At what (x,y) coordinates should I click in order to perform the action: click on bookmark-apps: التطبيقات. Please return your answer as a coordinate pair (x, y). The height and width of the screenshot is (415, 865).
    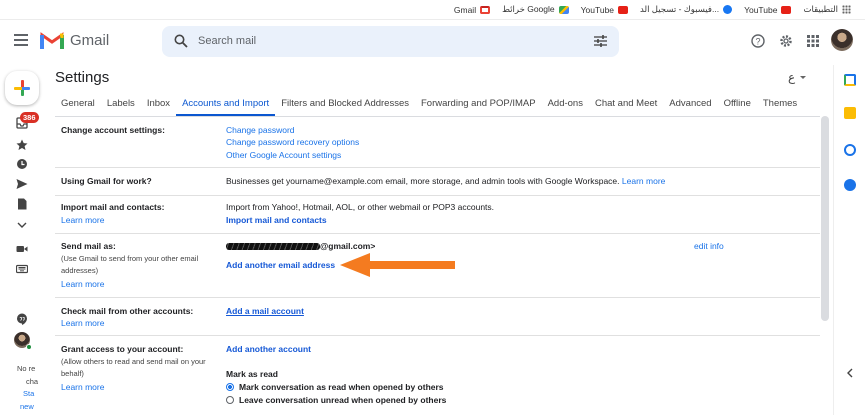
    Looking at the image, I should click on (827, 9).